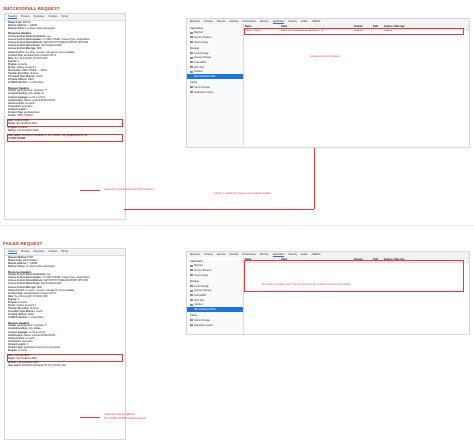  I want to click on sidebar-item-label: Local Storage, so click(201, 53).